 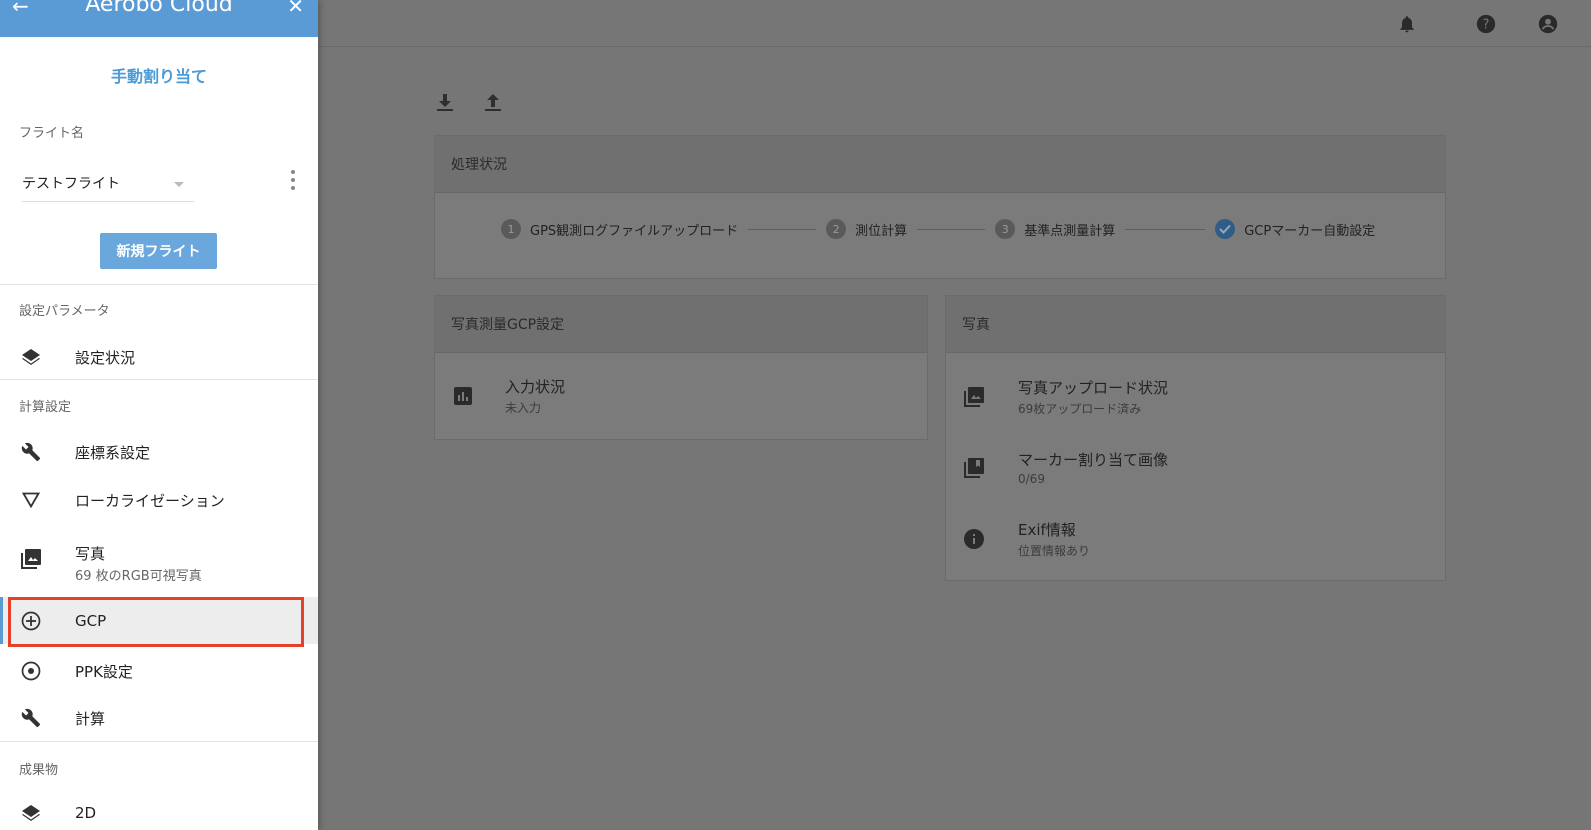 I want to click on sidebar-item-photos: 写真 69 枚のRGB可視写真, so click(x=159, y=559).